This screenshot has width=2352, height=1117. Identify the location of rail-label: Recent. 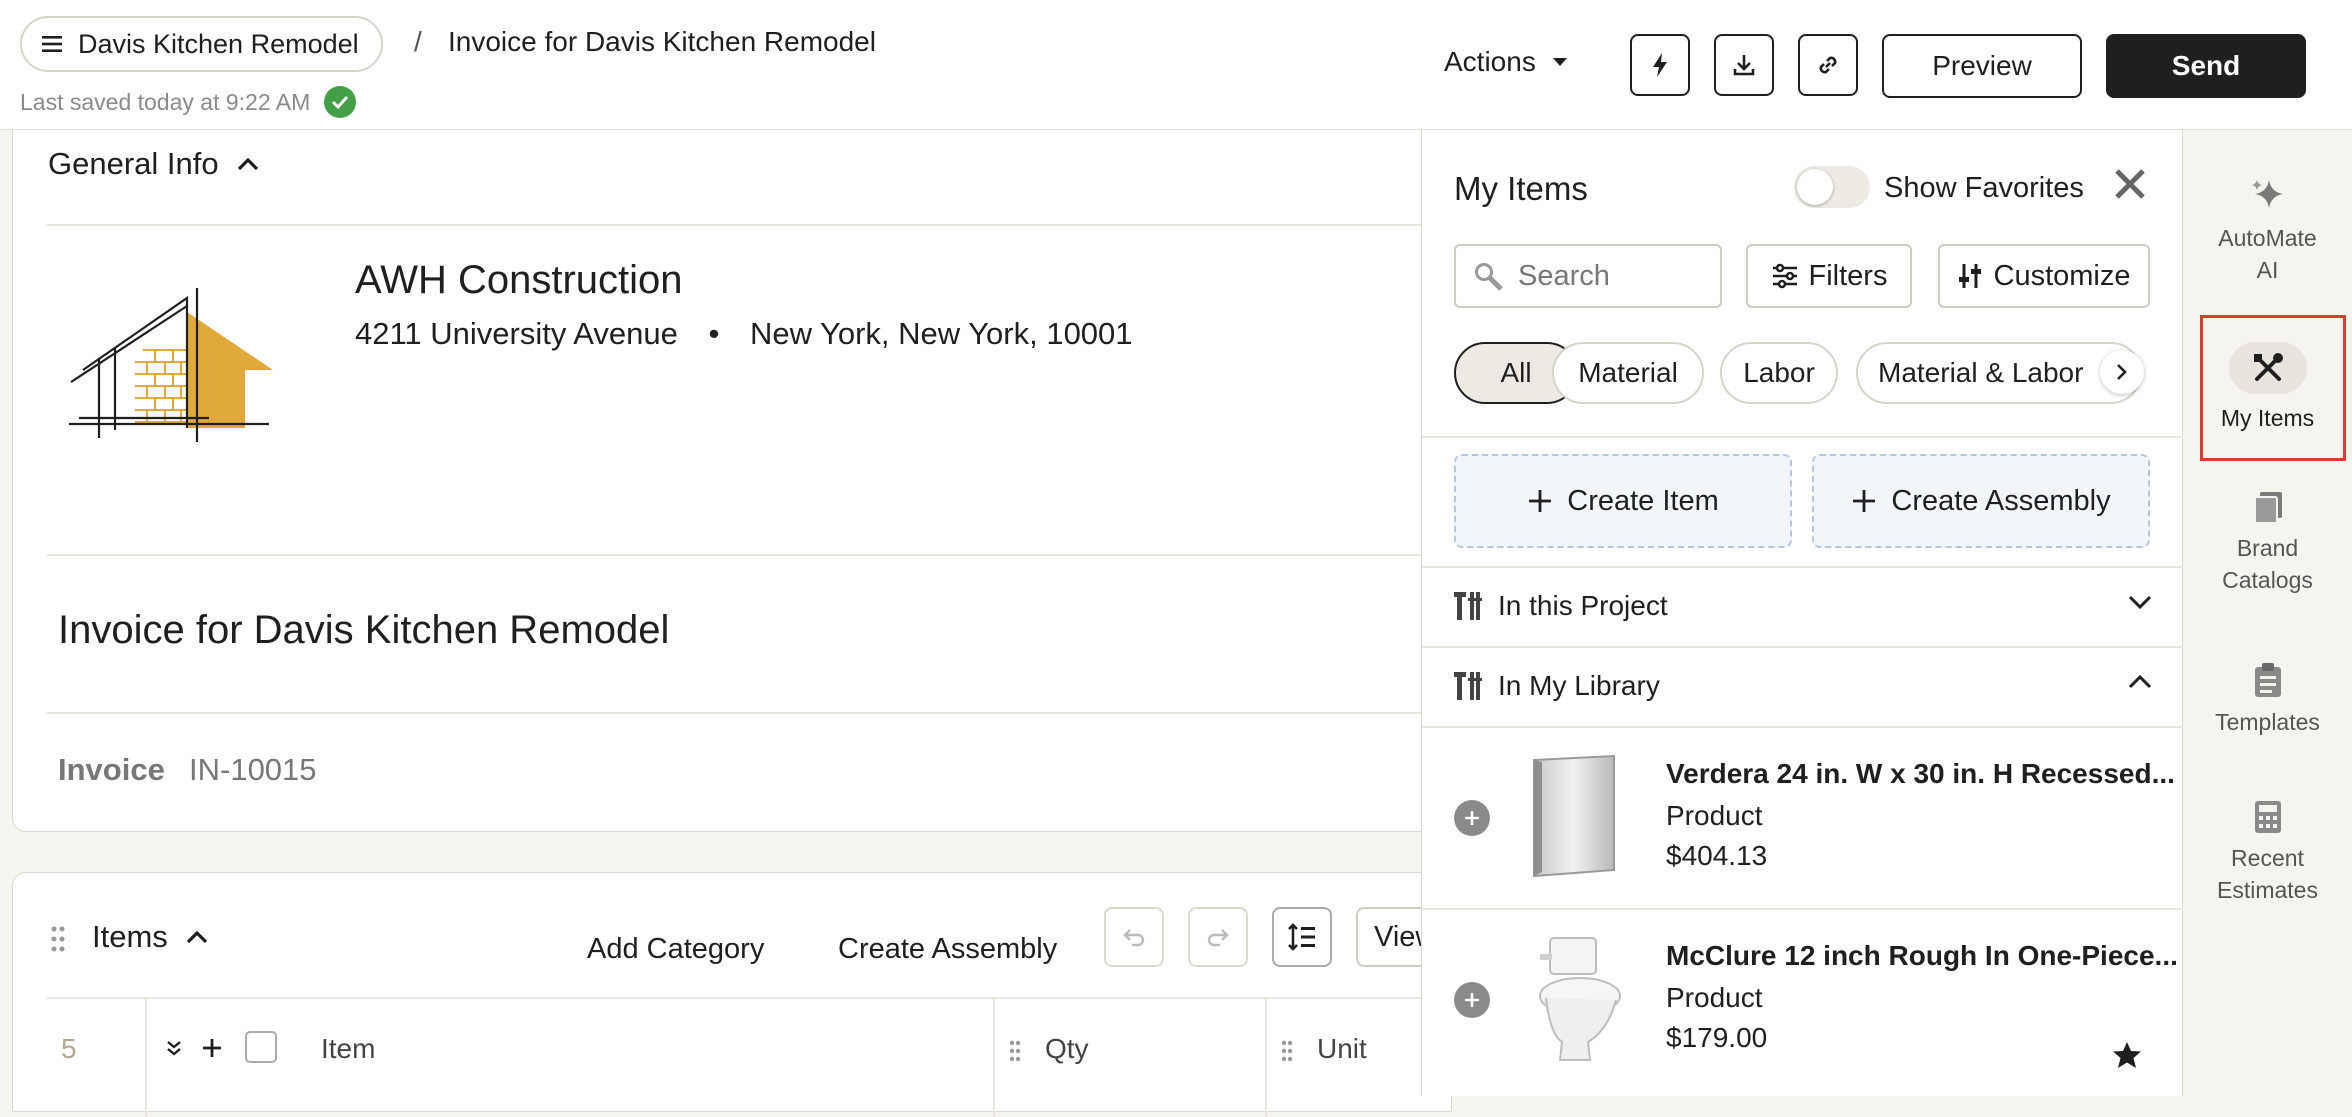
(2267, 858).